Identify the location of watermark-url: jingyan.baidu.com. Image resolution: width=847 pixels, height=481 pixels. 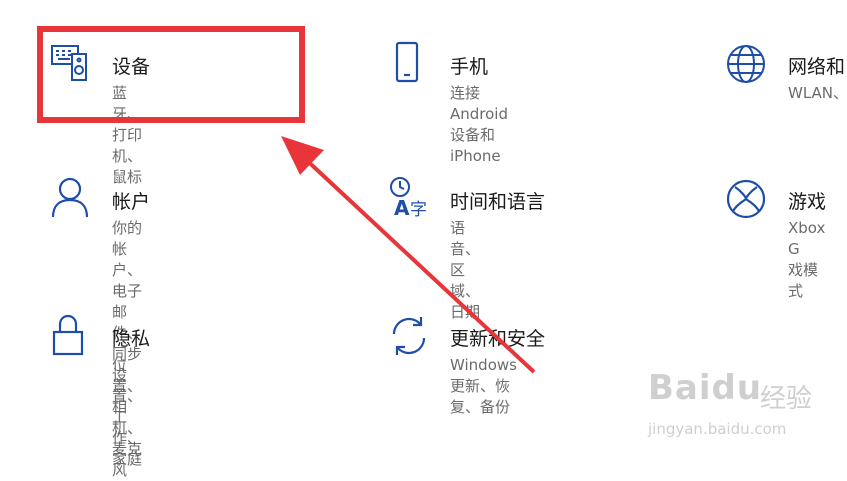
(717, 429).